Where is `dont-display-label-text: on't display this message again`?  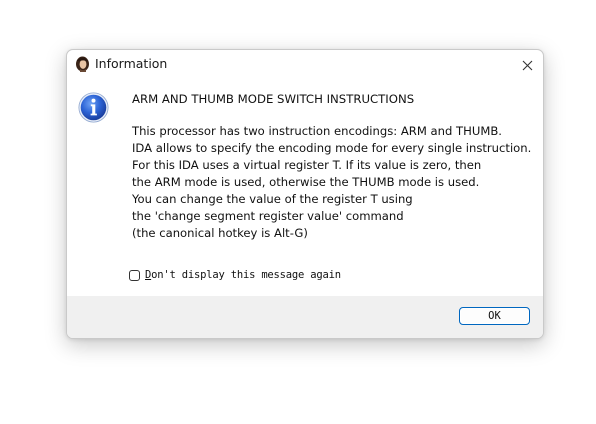 dont-display-label-text: on't display this message again is located at coordinates (246, 275).